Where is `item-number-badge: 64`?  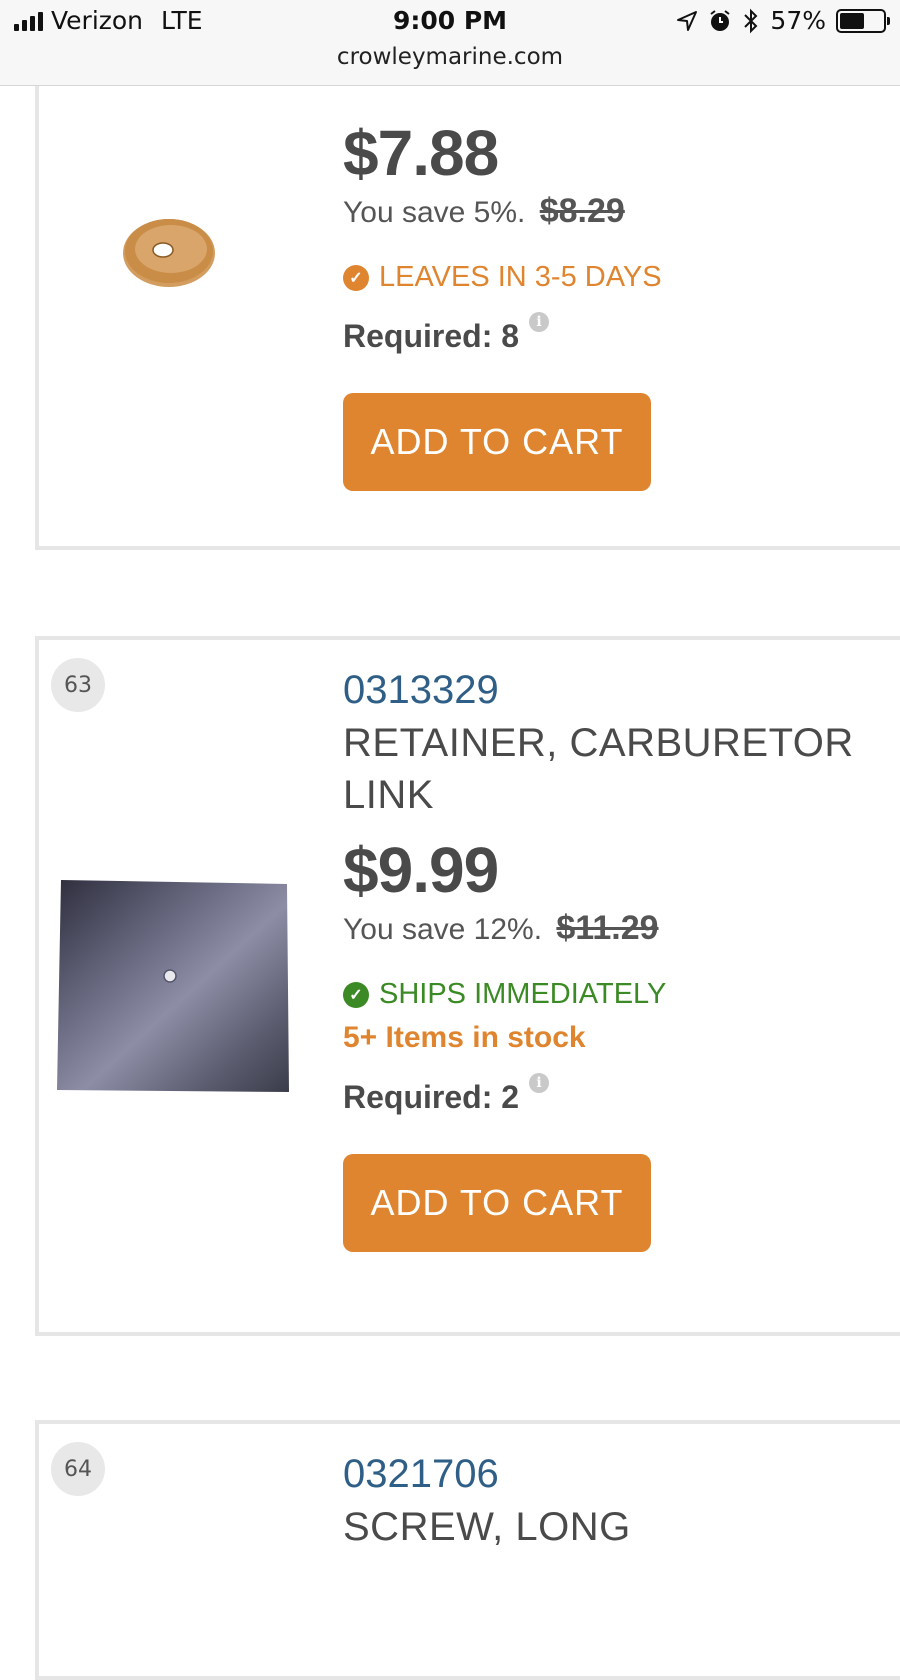
item-number-badge: 64 is located at coordinates (78, 1469).